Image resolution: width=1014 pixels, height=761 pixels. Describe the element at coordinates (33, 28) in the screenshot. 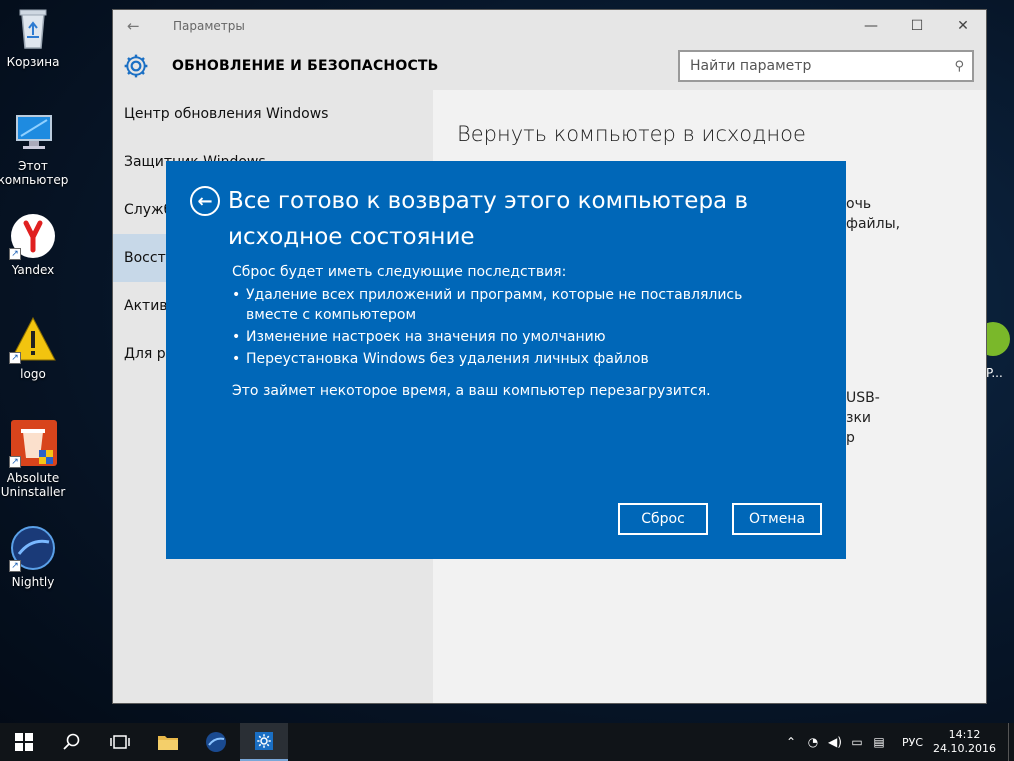

I see `recycle-bin-icon` at that location.